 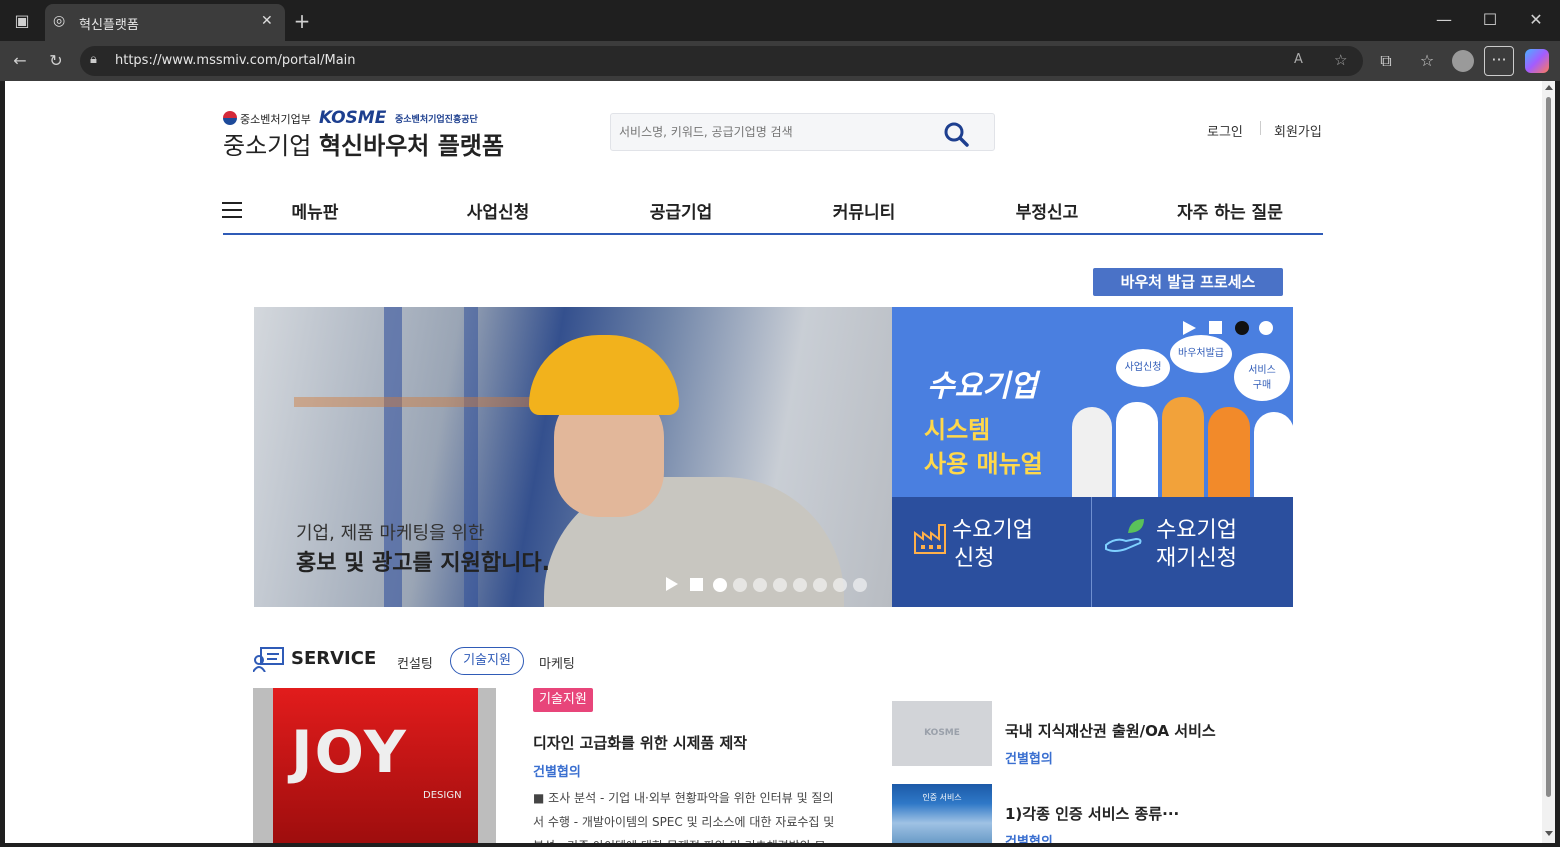 I want to click on minimize-icon: —, so click(x=1444, y=20).